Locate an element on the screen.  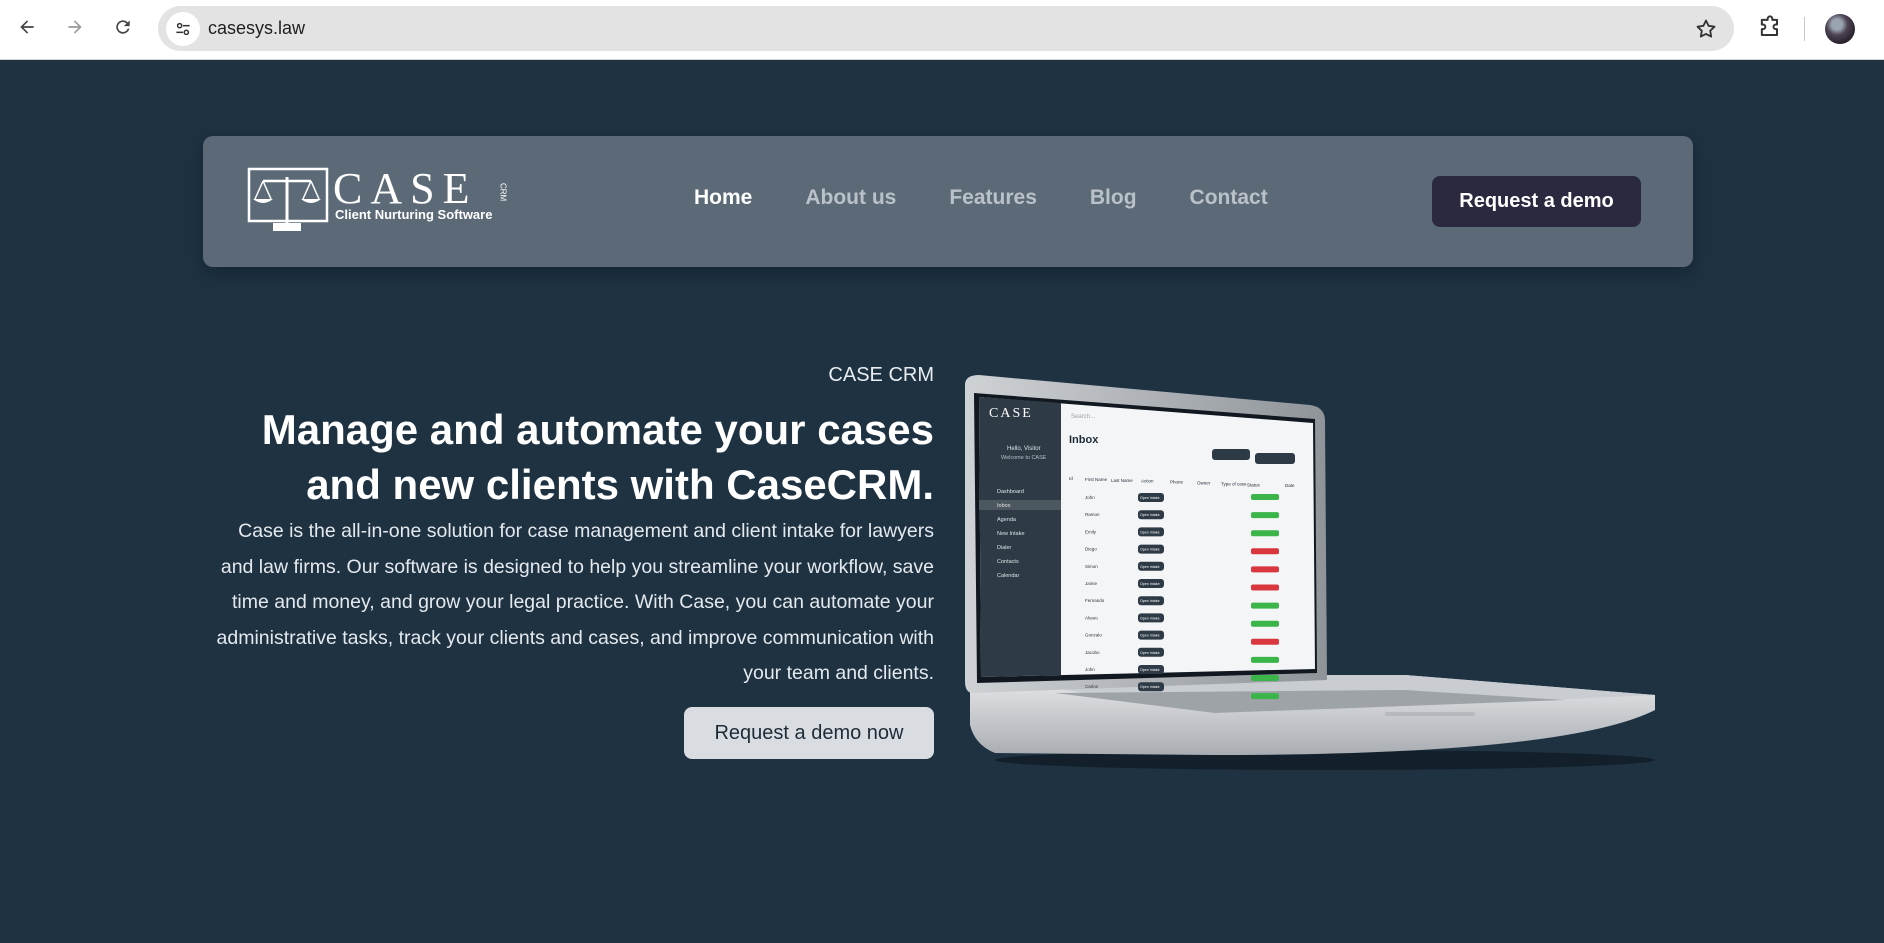
logo-tagline: Client Nurturing Software is located at coordinates (413, 214).